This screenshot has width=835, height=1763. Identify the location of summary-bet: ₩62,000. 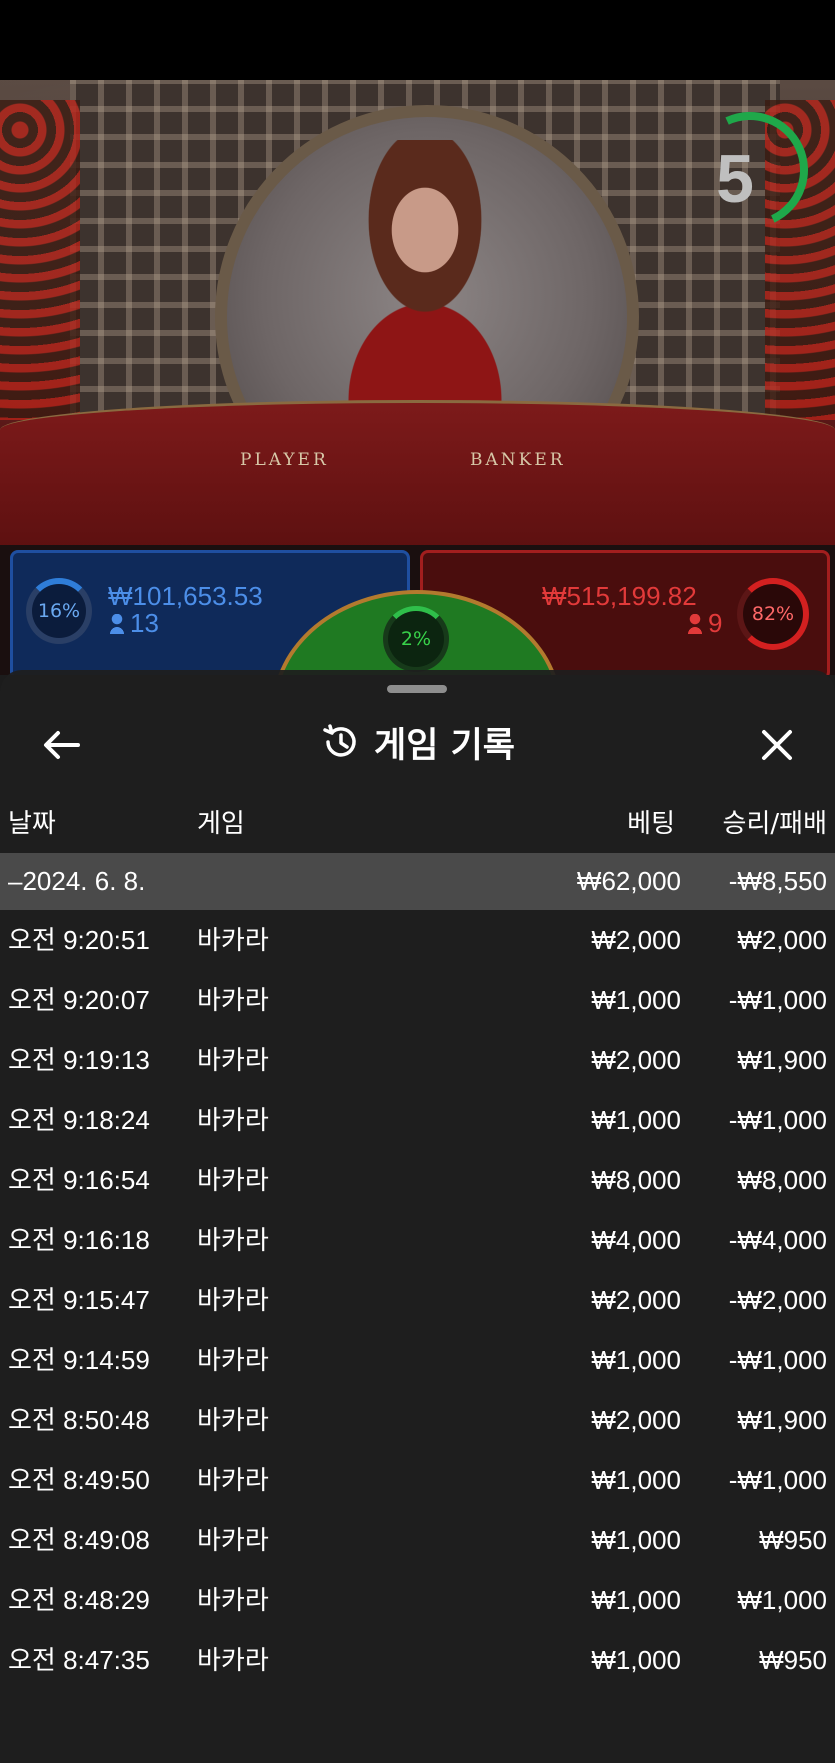
(628, 881).